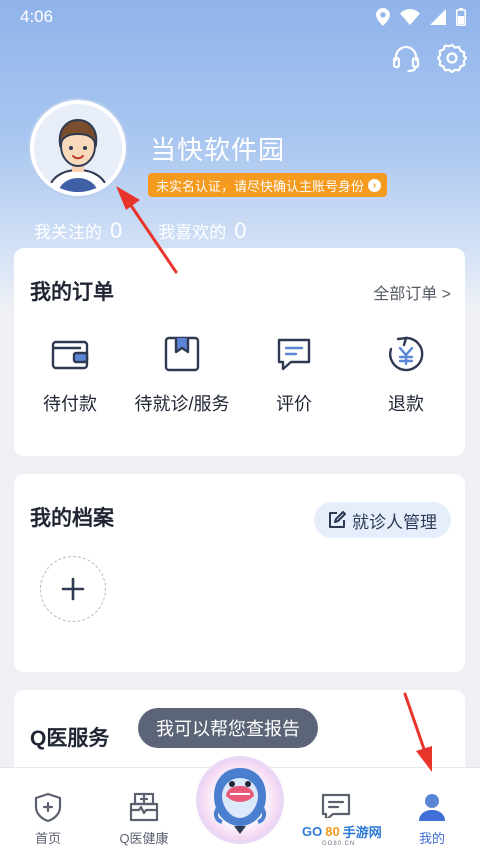 This screenshot has width=480, height=853. I want to click on q-service-title: Q医服务, so click(70, 738).